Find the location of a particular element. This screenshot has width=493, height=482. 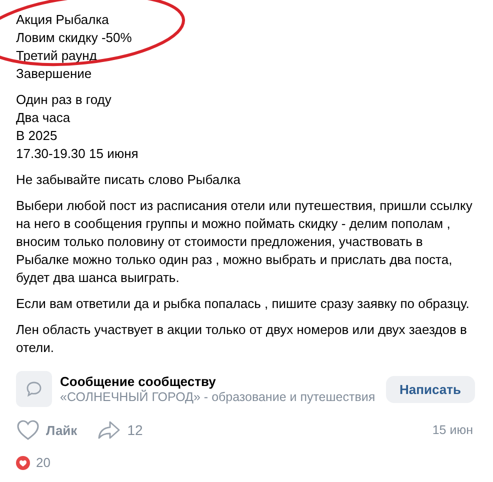

post-text: Два часа is located at coordinates (43, 118).